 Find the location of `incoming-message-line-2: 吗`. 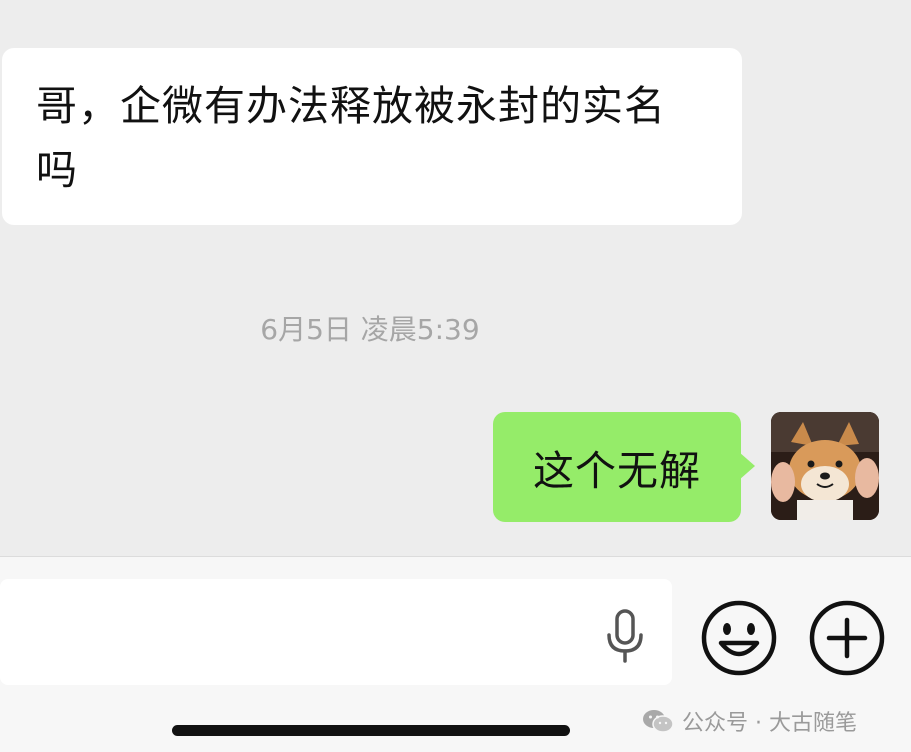

incoming-message-line-2: 吗 is located at coordinates (57, 170).